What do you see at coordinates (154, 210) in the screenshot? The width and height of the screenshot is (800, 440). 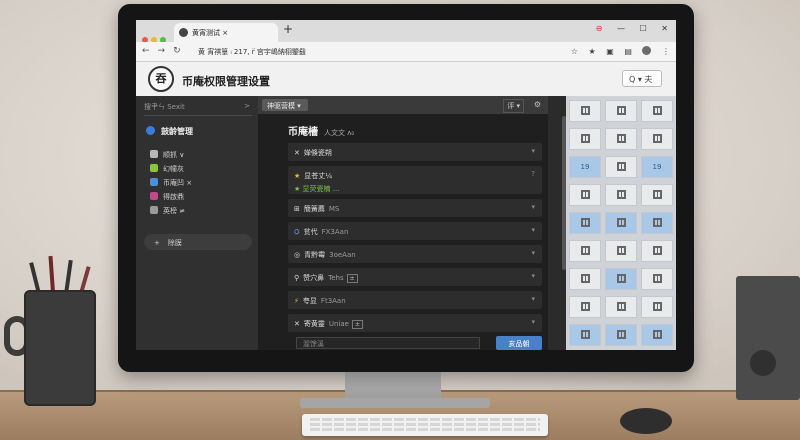 I see `network-icon` at bounding box center [154, 210].